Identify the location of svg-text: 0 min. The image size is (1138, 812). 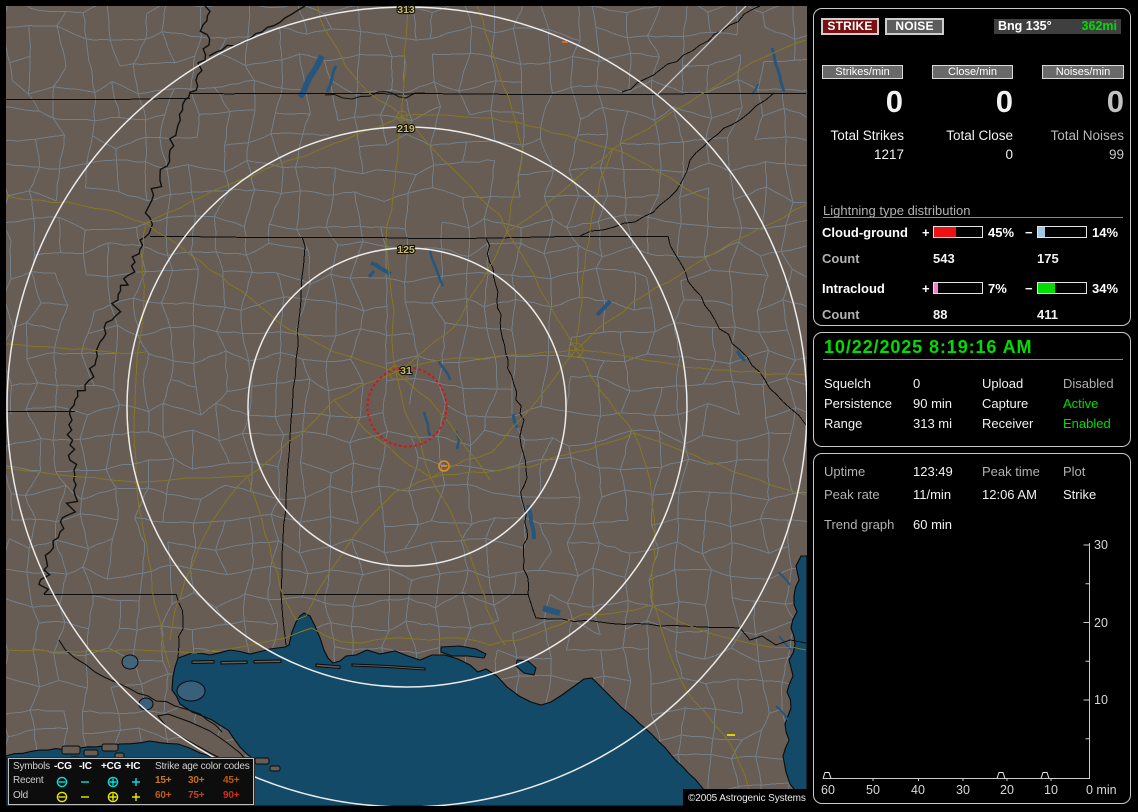
(1101, 790).